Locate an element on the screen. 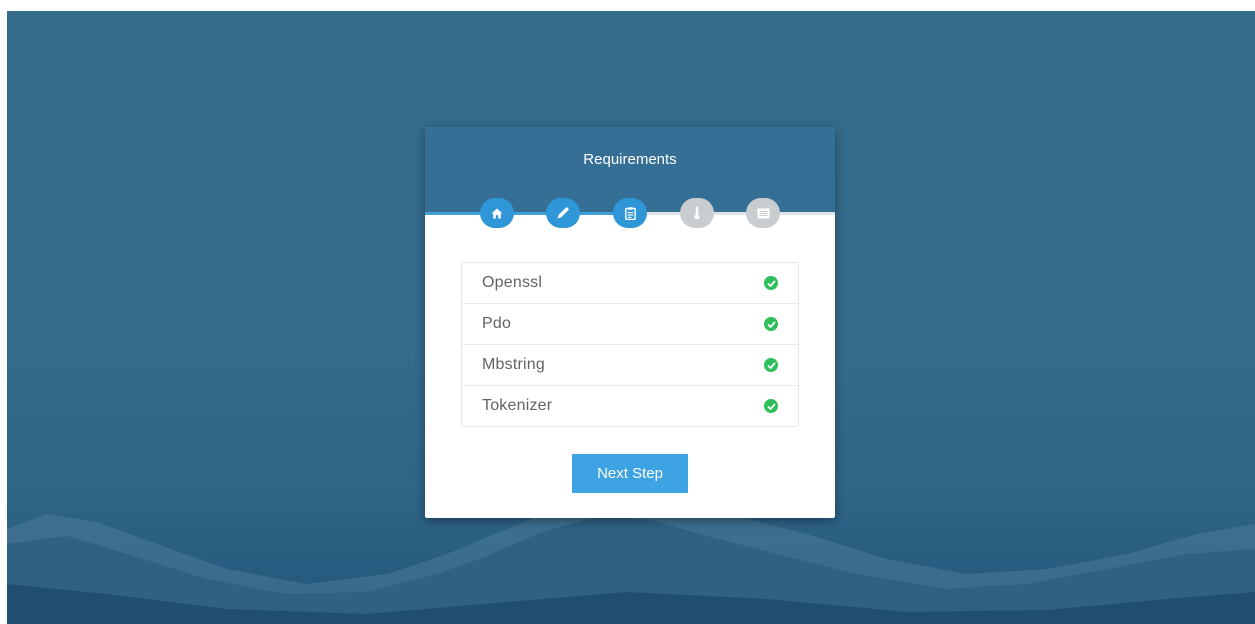 Image resolution: width=1255 pixels, height=624 pixels. next-step-button: Next Step is located at coordinates (630, 473).